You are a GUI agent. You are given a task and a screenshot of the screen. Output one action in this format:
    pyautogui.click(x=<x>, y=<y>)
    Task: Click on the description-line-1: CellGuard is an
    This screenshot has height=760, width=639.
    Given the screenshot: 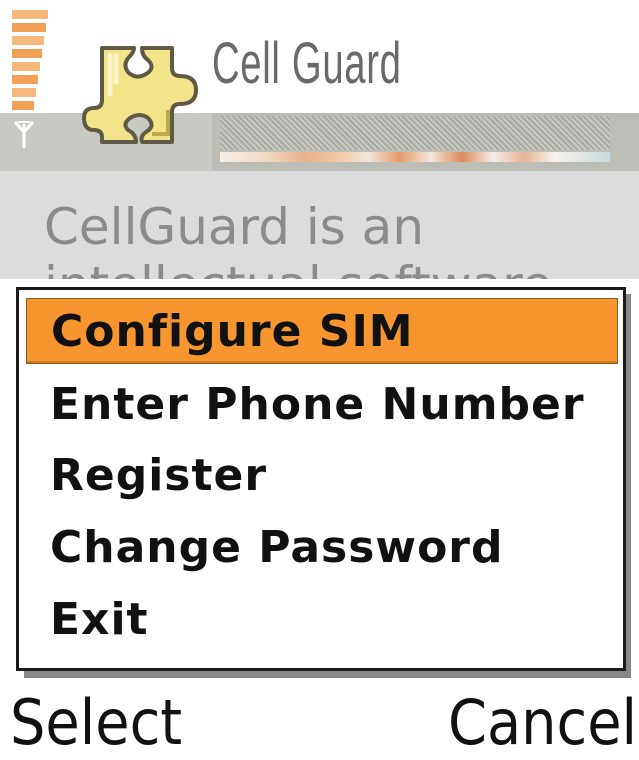 What is the action you would take?
    pyautogui.click(x=234, y=227)
    